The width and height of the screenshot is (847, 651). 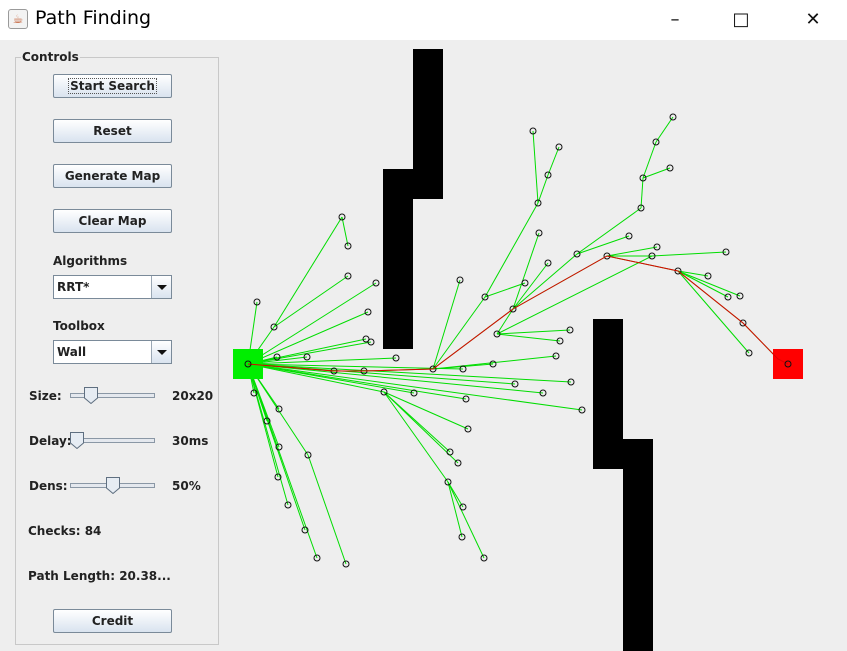 I want to click on slider-track, so click(x=112, y=395).